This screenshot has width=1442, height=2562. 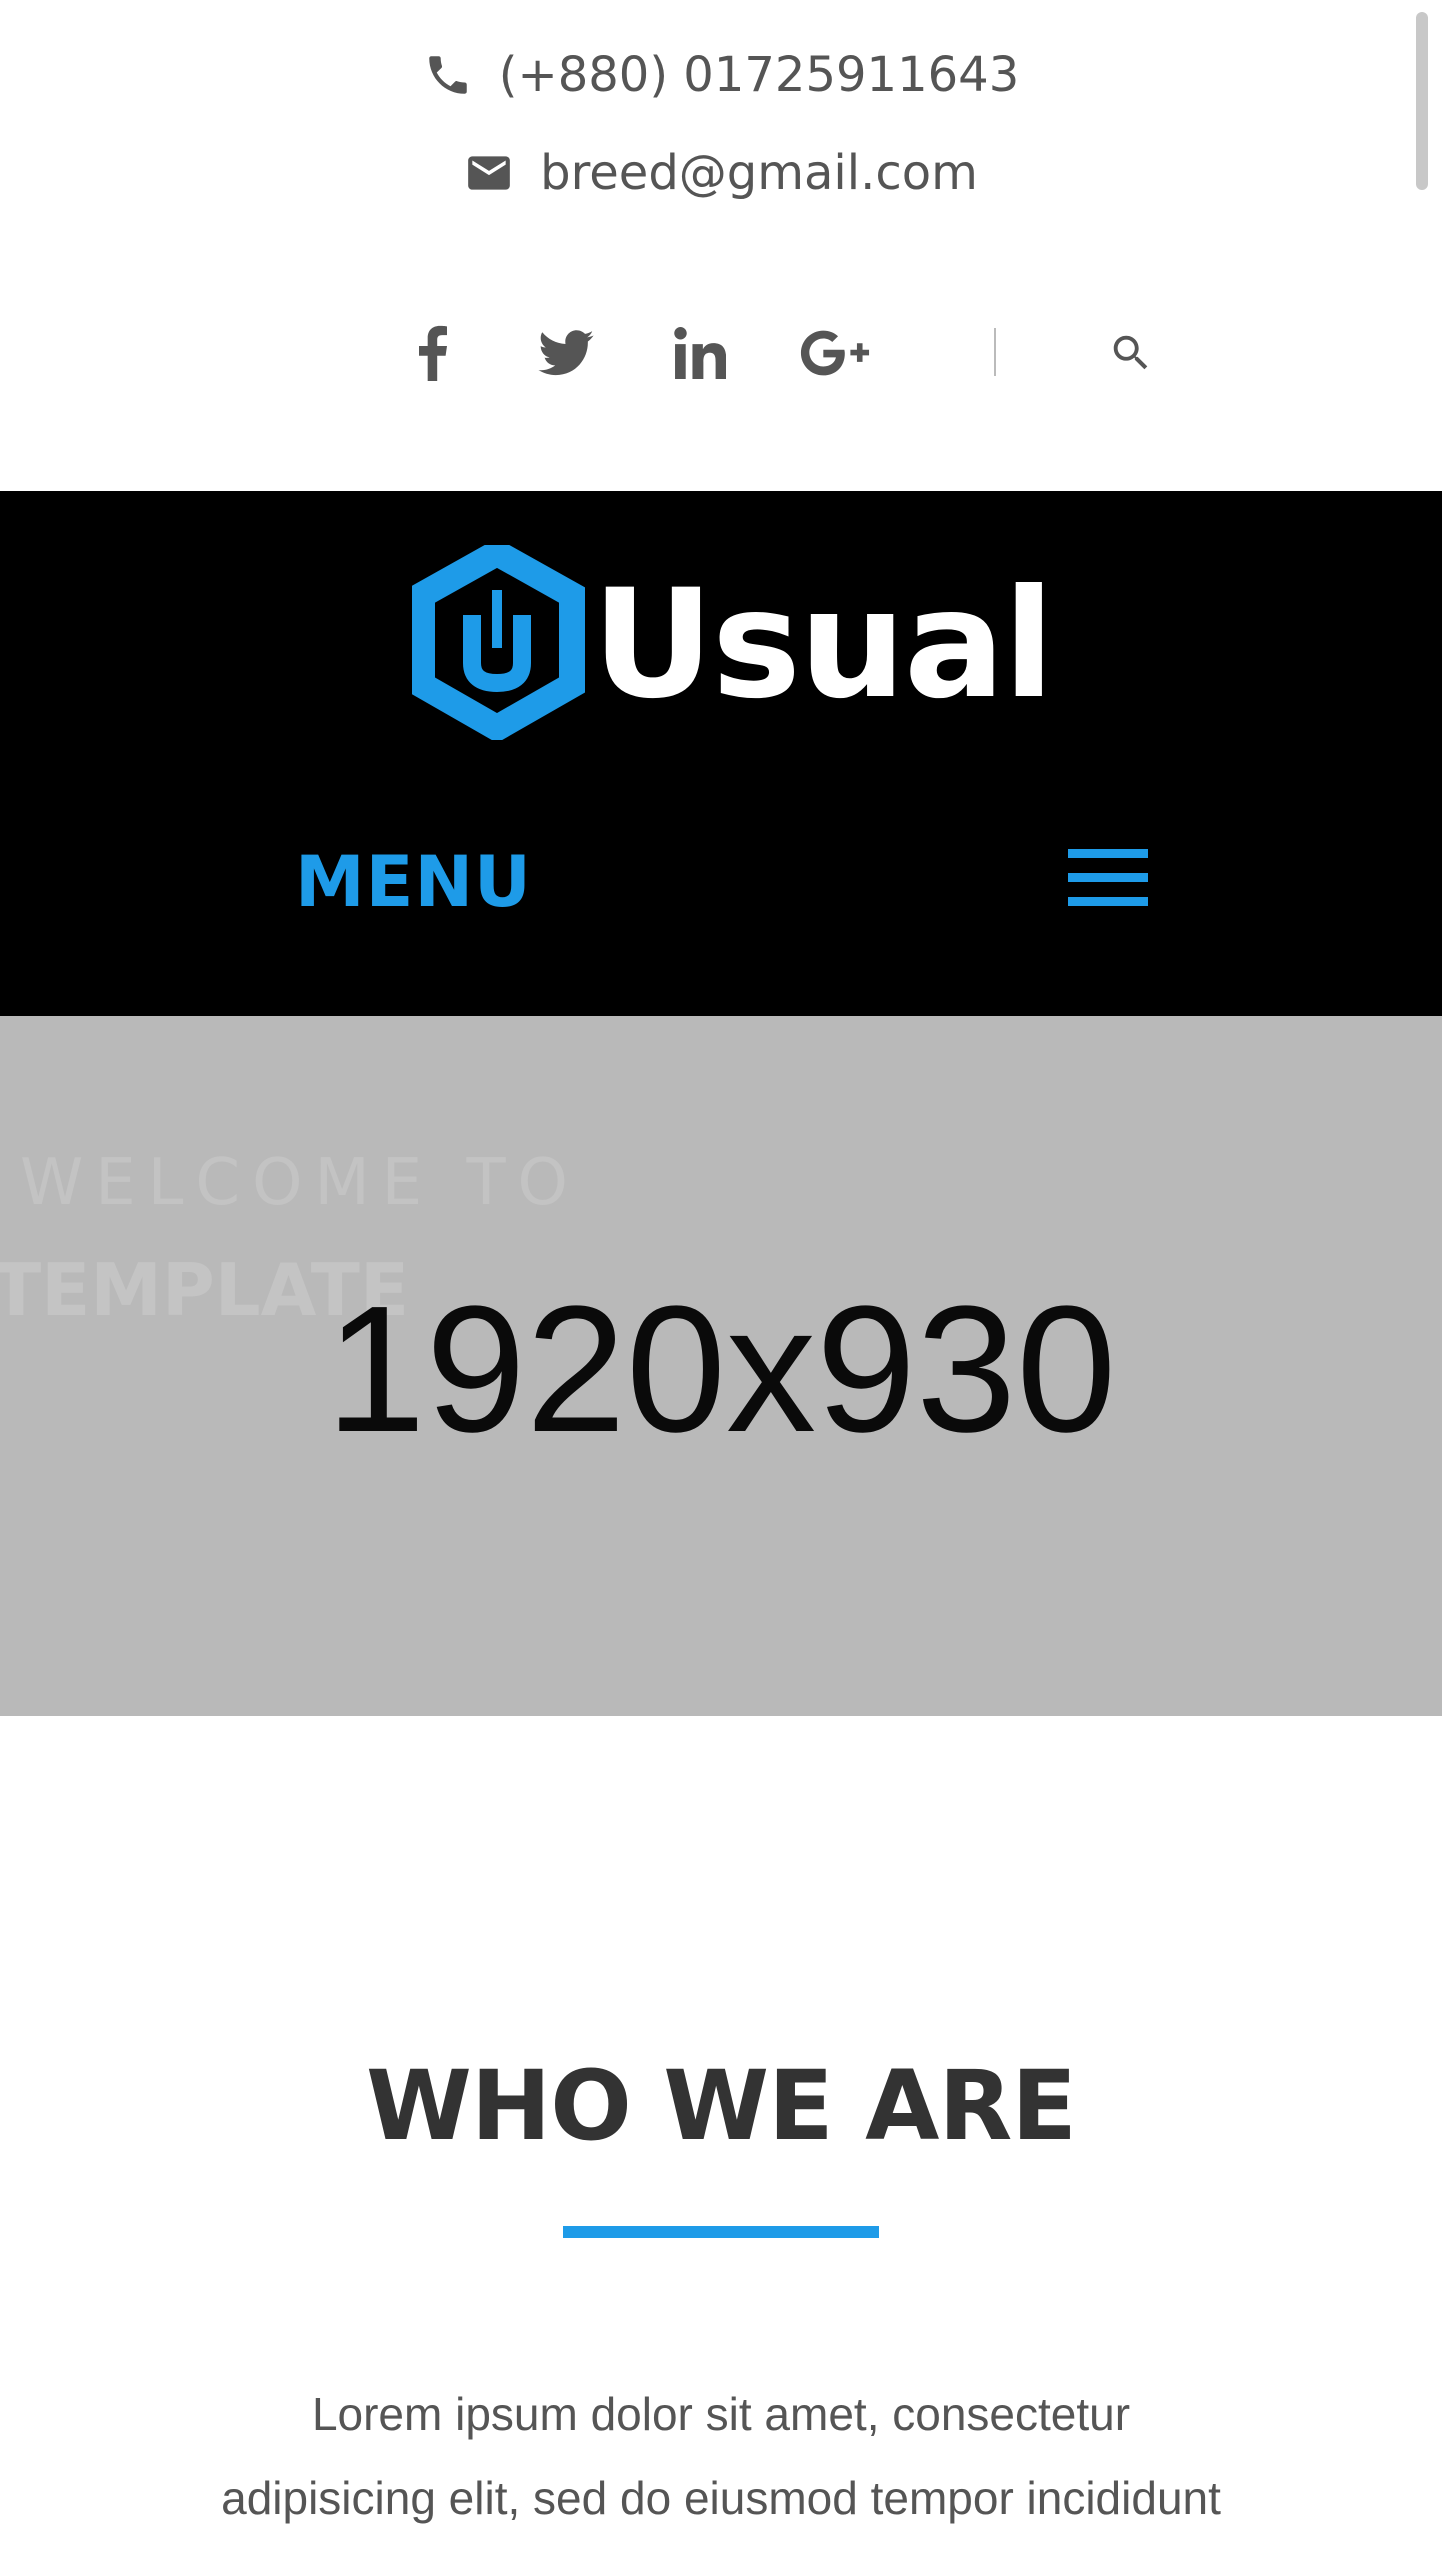 I want to click on phone-icon, so click(x=448, y=75).